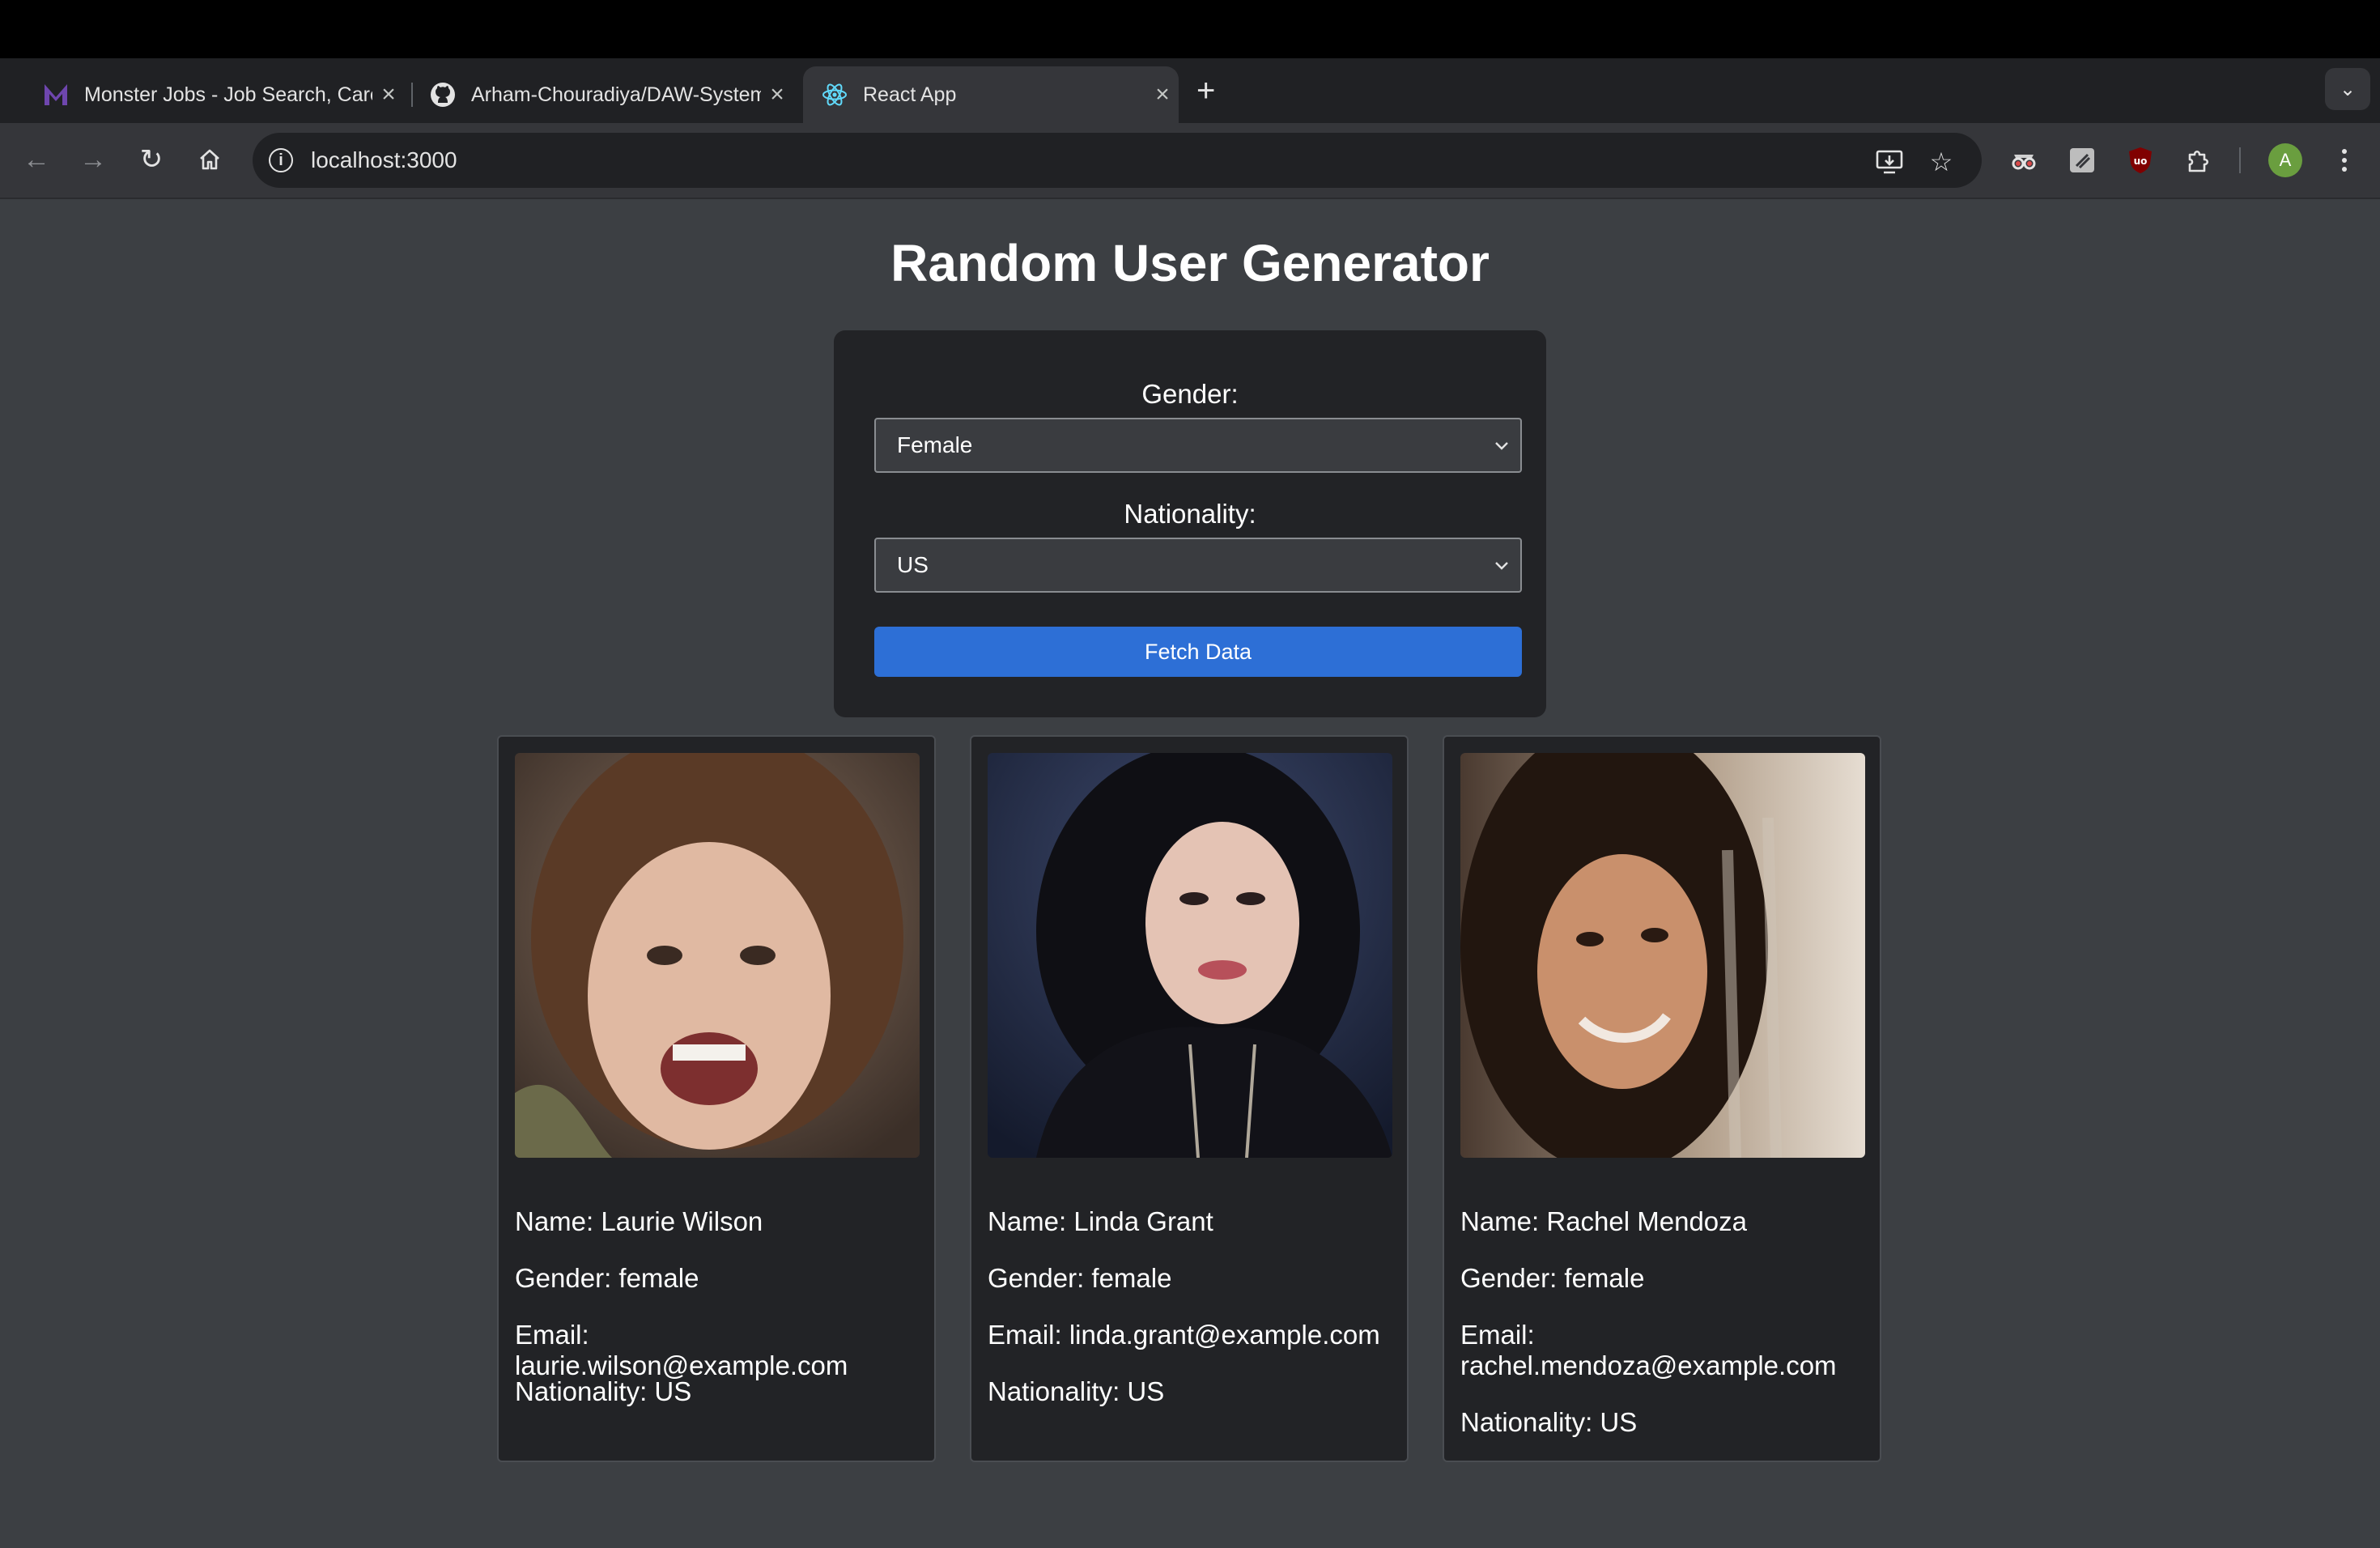  What do you see at coordinates (1190, 514) in the screenshot?
I see `nationality-label: Nationality:` at bounding box center [1190, 514].